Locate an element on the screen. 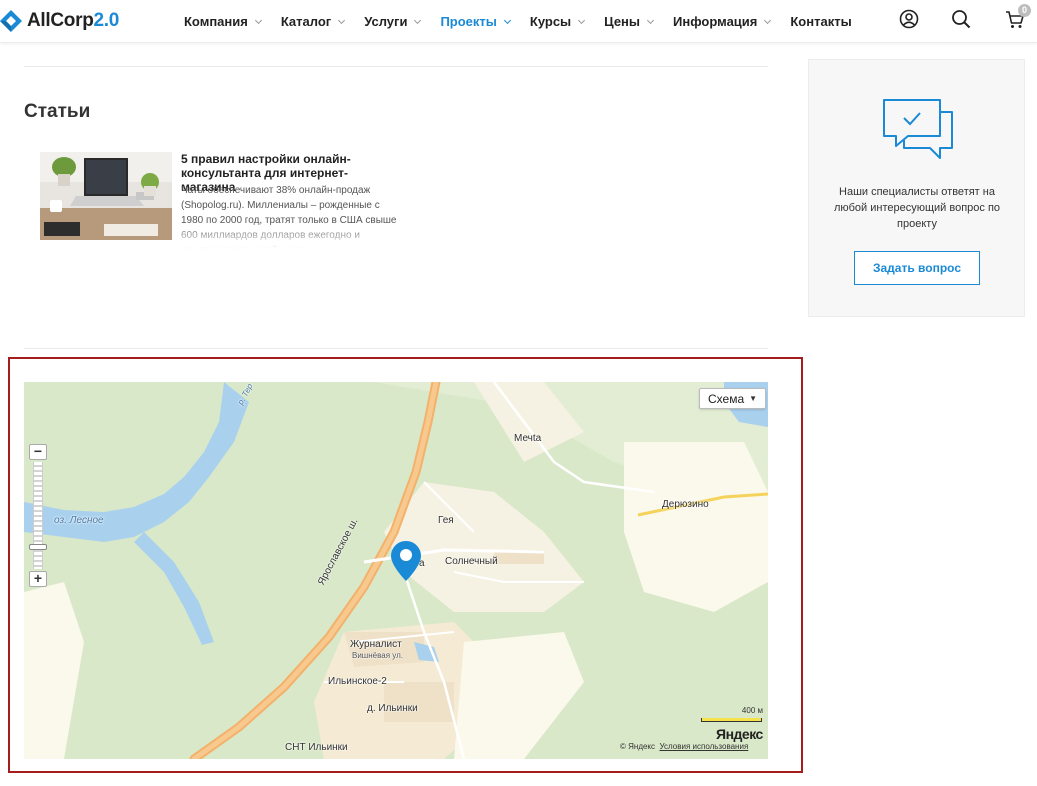 This screenshot has height=786, width=1037. terms-link: Условия использования is located at coordinates (703, 746).